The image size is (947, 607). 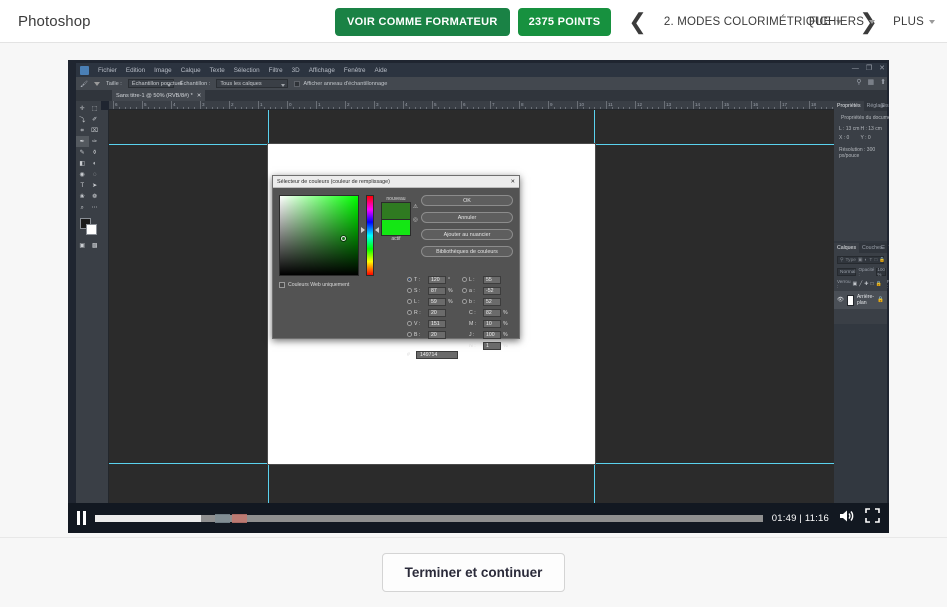 I want to click on view-as-instructor-button: VOIR COMME FORMATEUR, so click(x=422, y=21).